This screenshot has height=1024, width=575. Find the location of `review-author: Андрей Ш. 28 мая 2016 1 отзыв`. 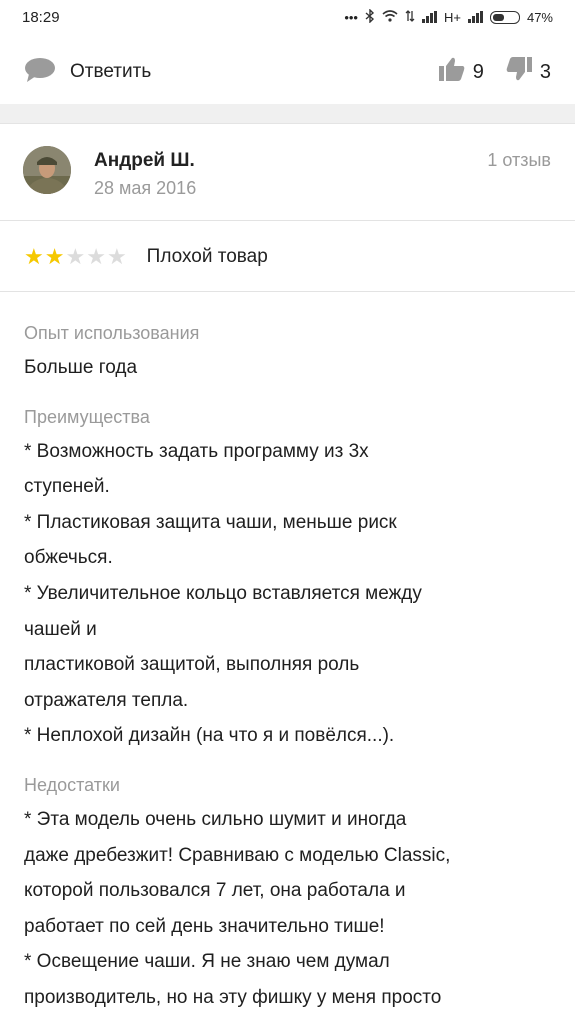

review-author: Андрей Ш. 28 мая 2016 1 отзыв is located at coordinates (287, 172).